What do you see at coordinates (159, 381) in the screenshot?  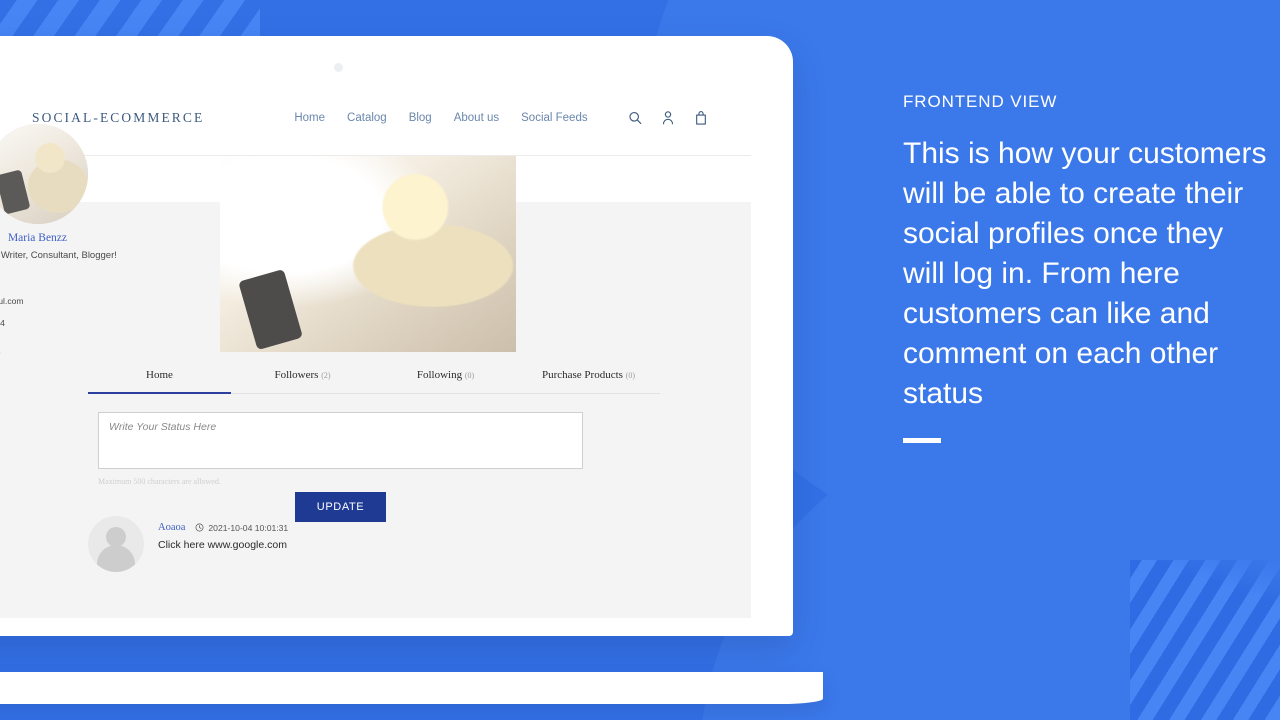 I see `tab-home: Home` at bounding box center [159, 381].